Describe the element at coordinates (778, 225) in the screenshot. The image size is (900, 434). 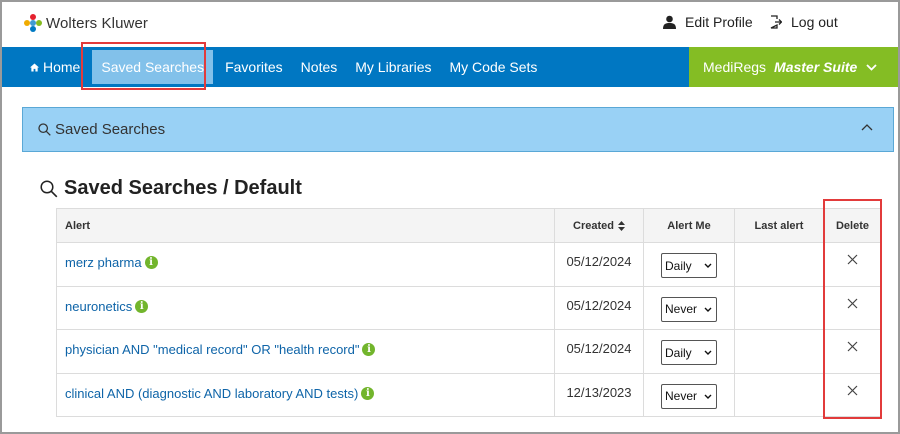
I see `column-header-last-alert: Last alert` at that location.